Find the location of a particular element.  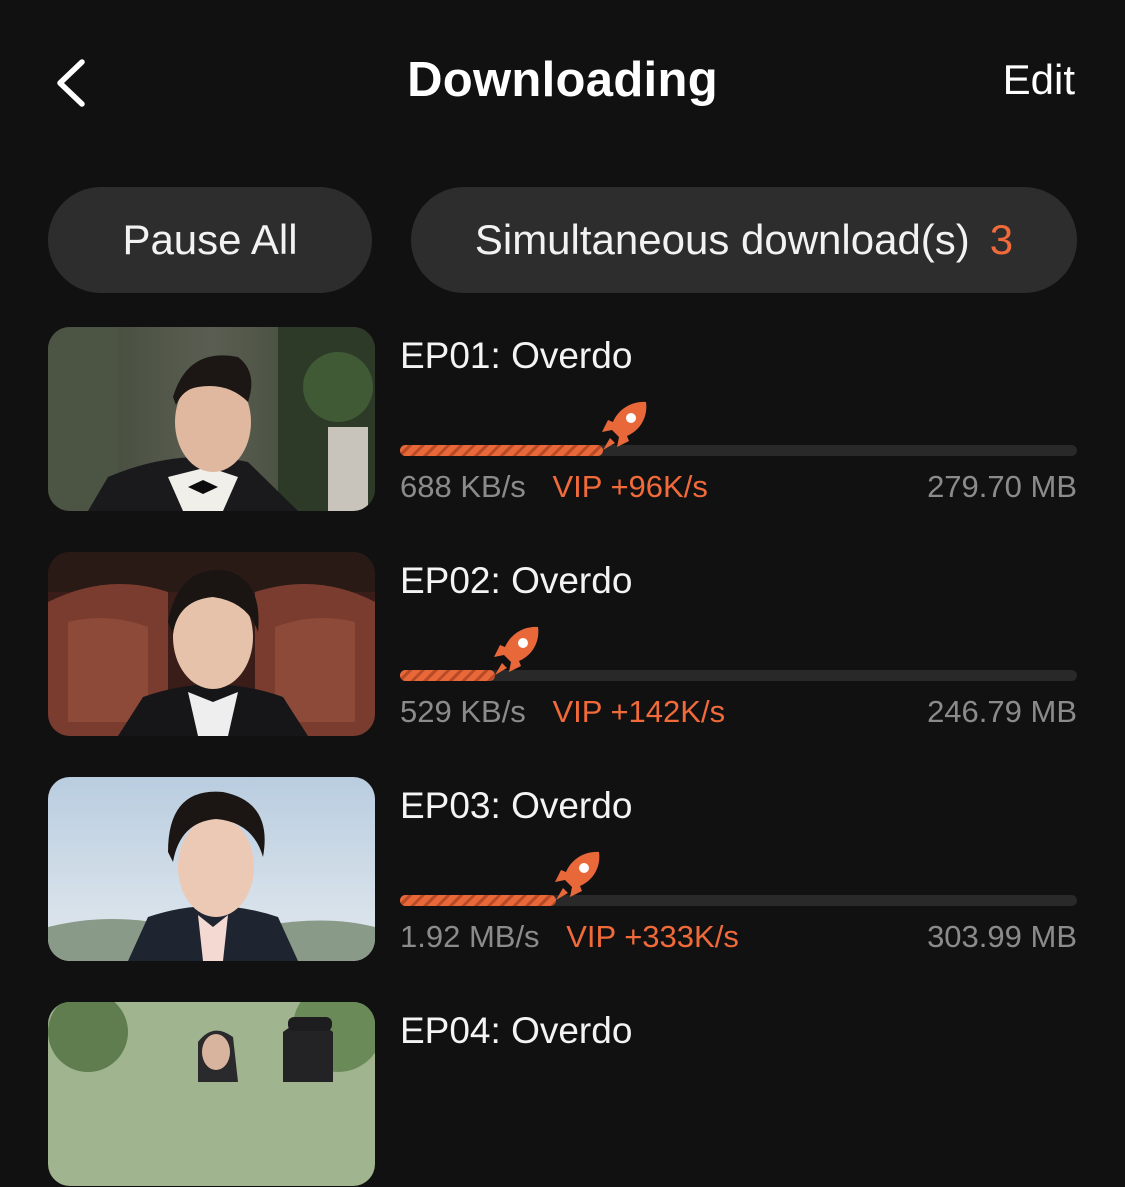

download-speed: 529 KB/s is located at coordinates (463, 711).